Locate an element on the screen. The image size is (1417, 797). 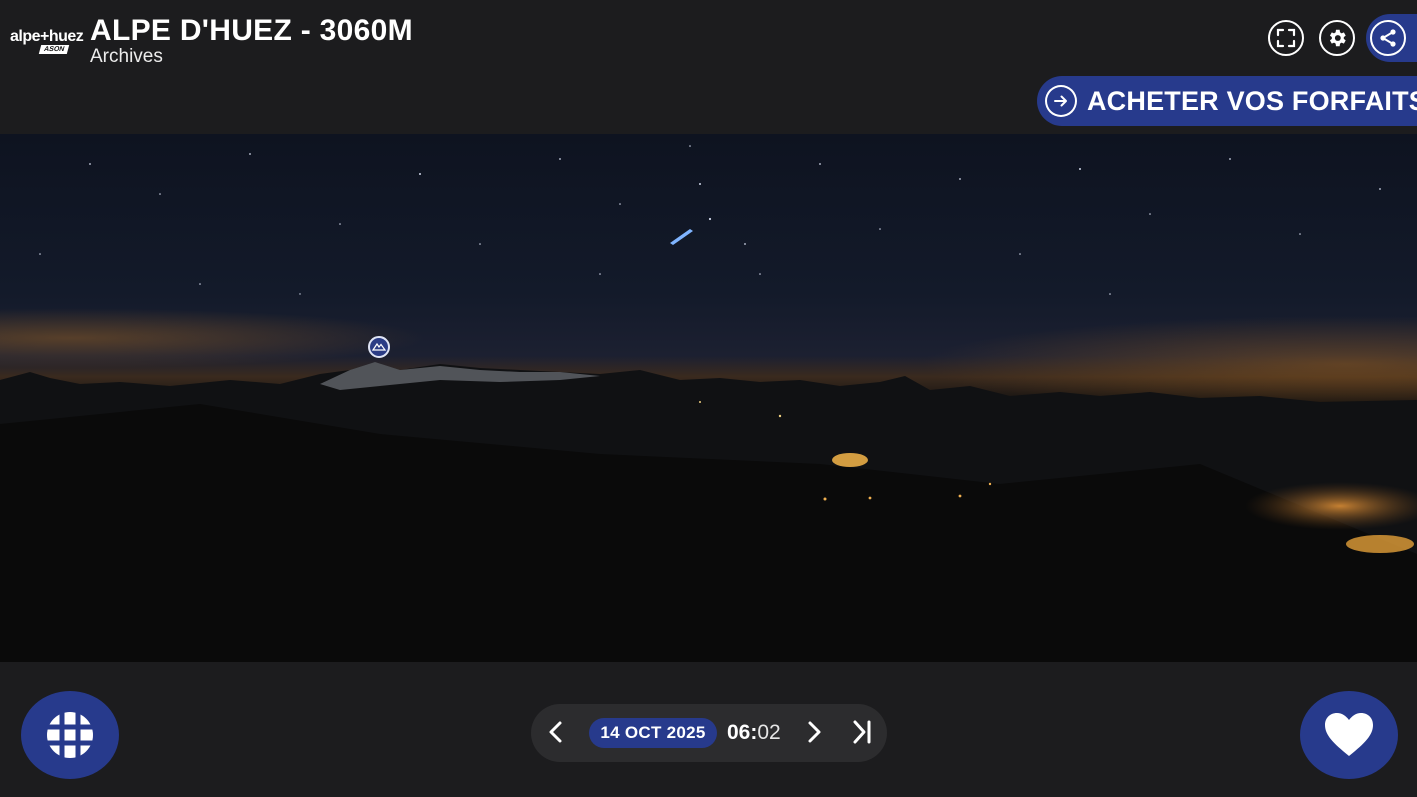
next-image-button is located at coordinates (814, 732).